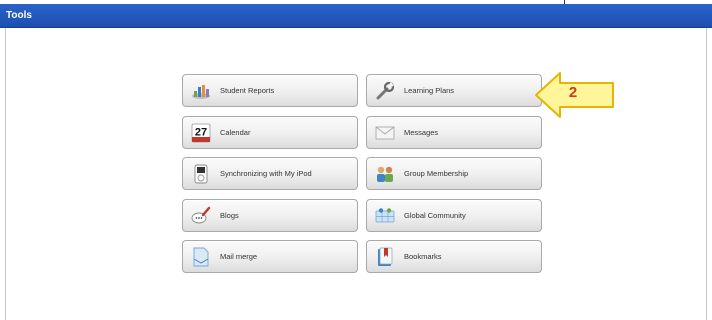 The width and height of the screenshot is (712, 320). What do you see at coordinates (429, 90) in the screenshot?
I see `learning-plans-label: Learning Plans` at bounding box center [429, 90].